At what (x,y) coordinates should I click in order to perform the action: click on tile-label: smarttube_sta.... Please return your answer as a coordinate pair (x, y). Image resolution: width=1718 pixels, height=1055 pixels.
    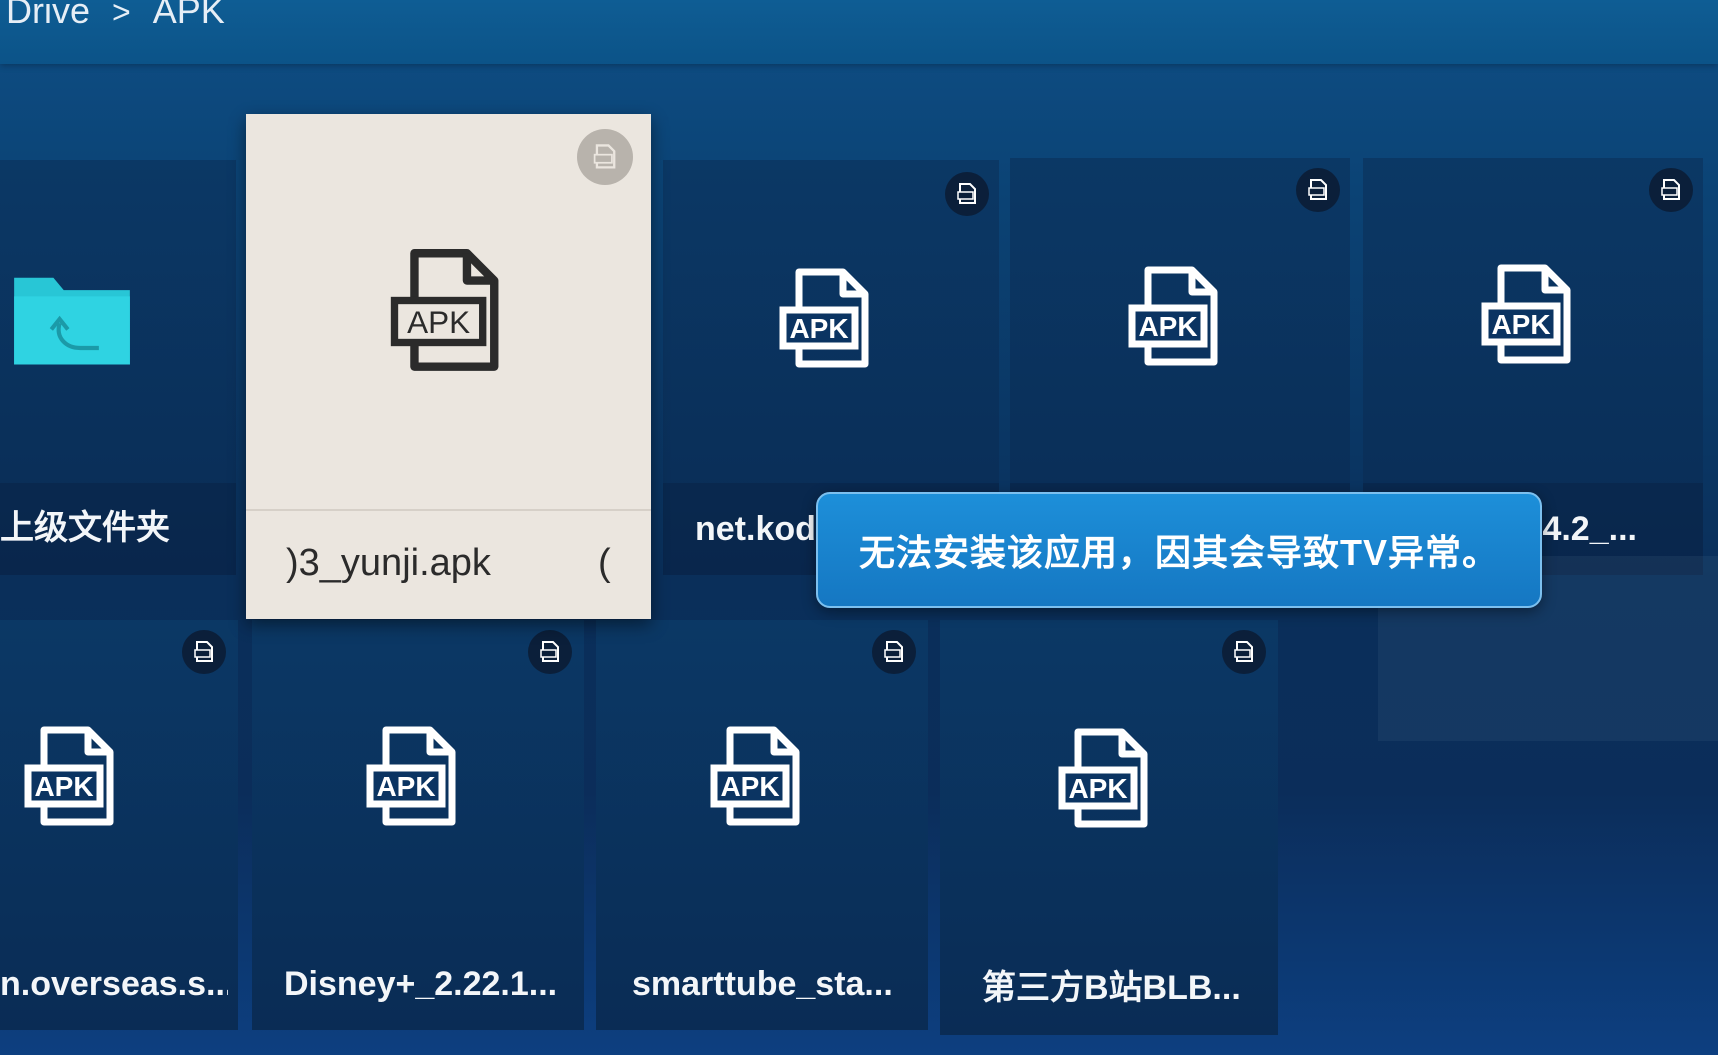
    Looking at the image, I should click on (762, 984).